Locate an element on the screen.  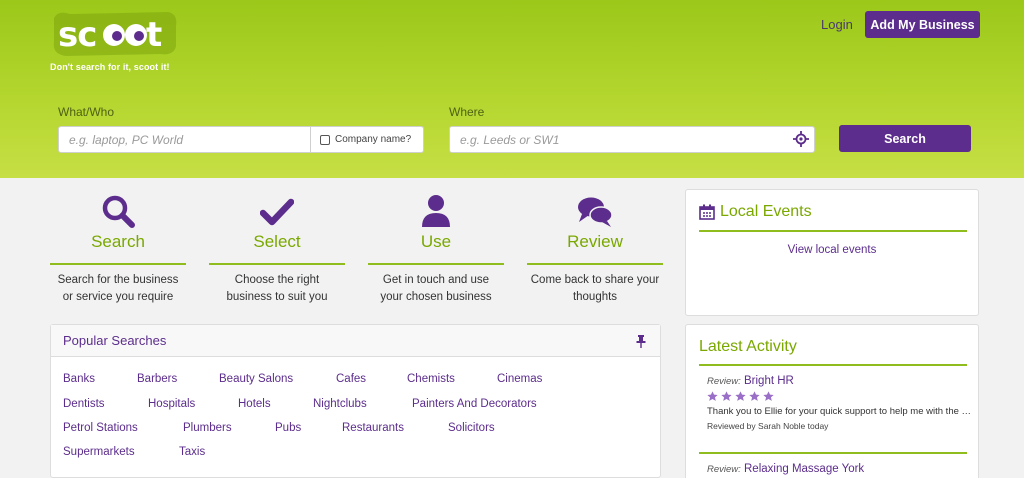
calendar-icon is located at coordinates (707, 212).